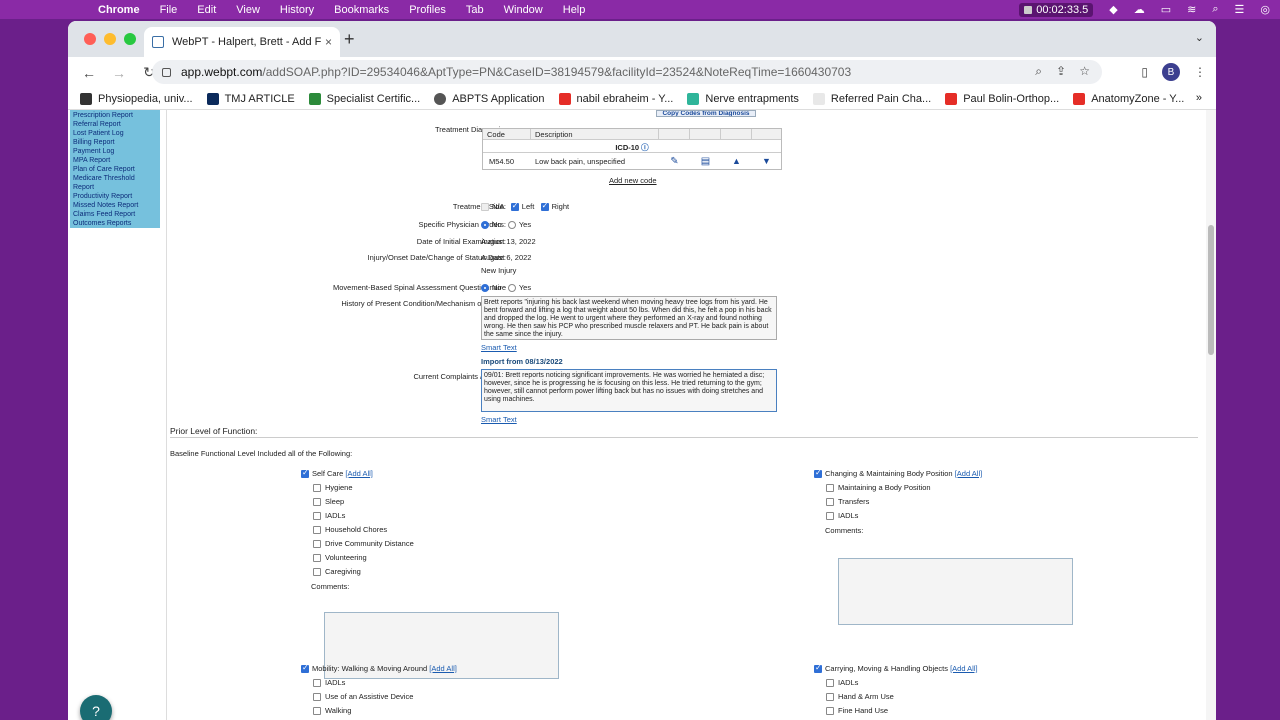 This screenshot has height=720, width=1280. Describe the element at coordinates (169, 10) in the screenshot. I see `menu-file: File` at that location.